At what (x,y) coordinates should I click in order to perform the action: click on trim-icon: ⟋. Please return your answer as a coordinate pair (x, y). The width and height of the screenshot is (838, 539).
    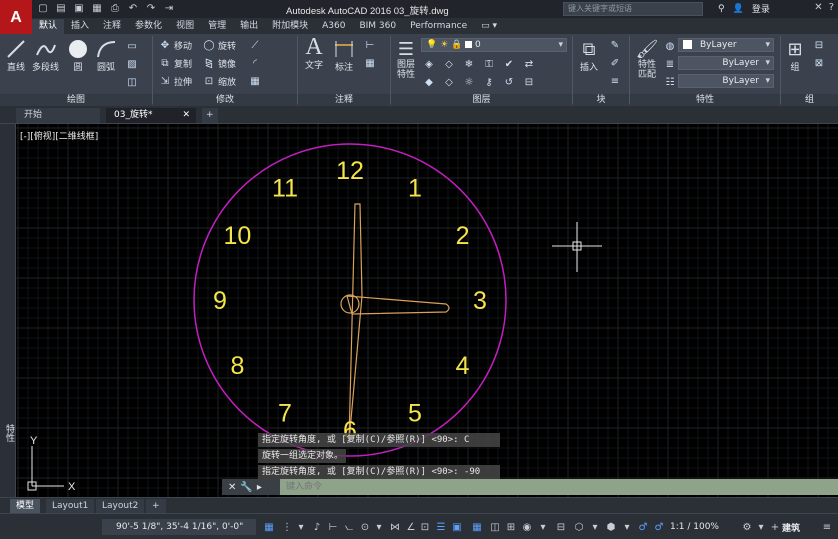
    Looking at the image, I should click on (255, 45).